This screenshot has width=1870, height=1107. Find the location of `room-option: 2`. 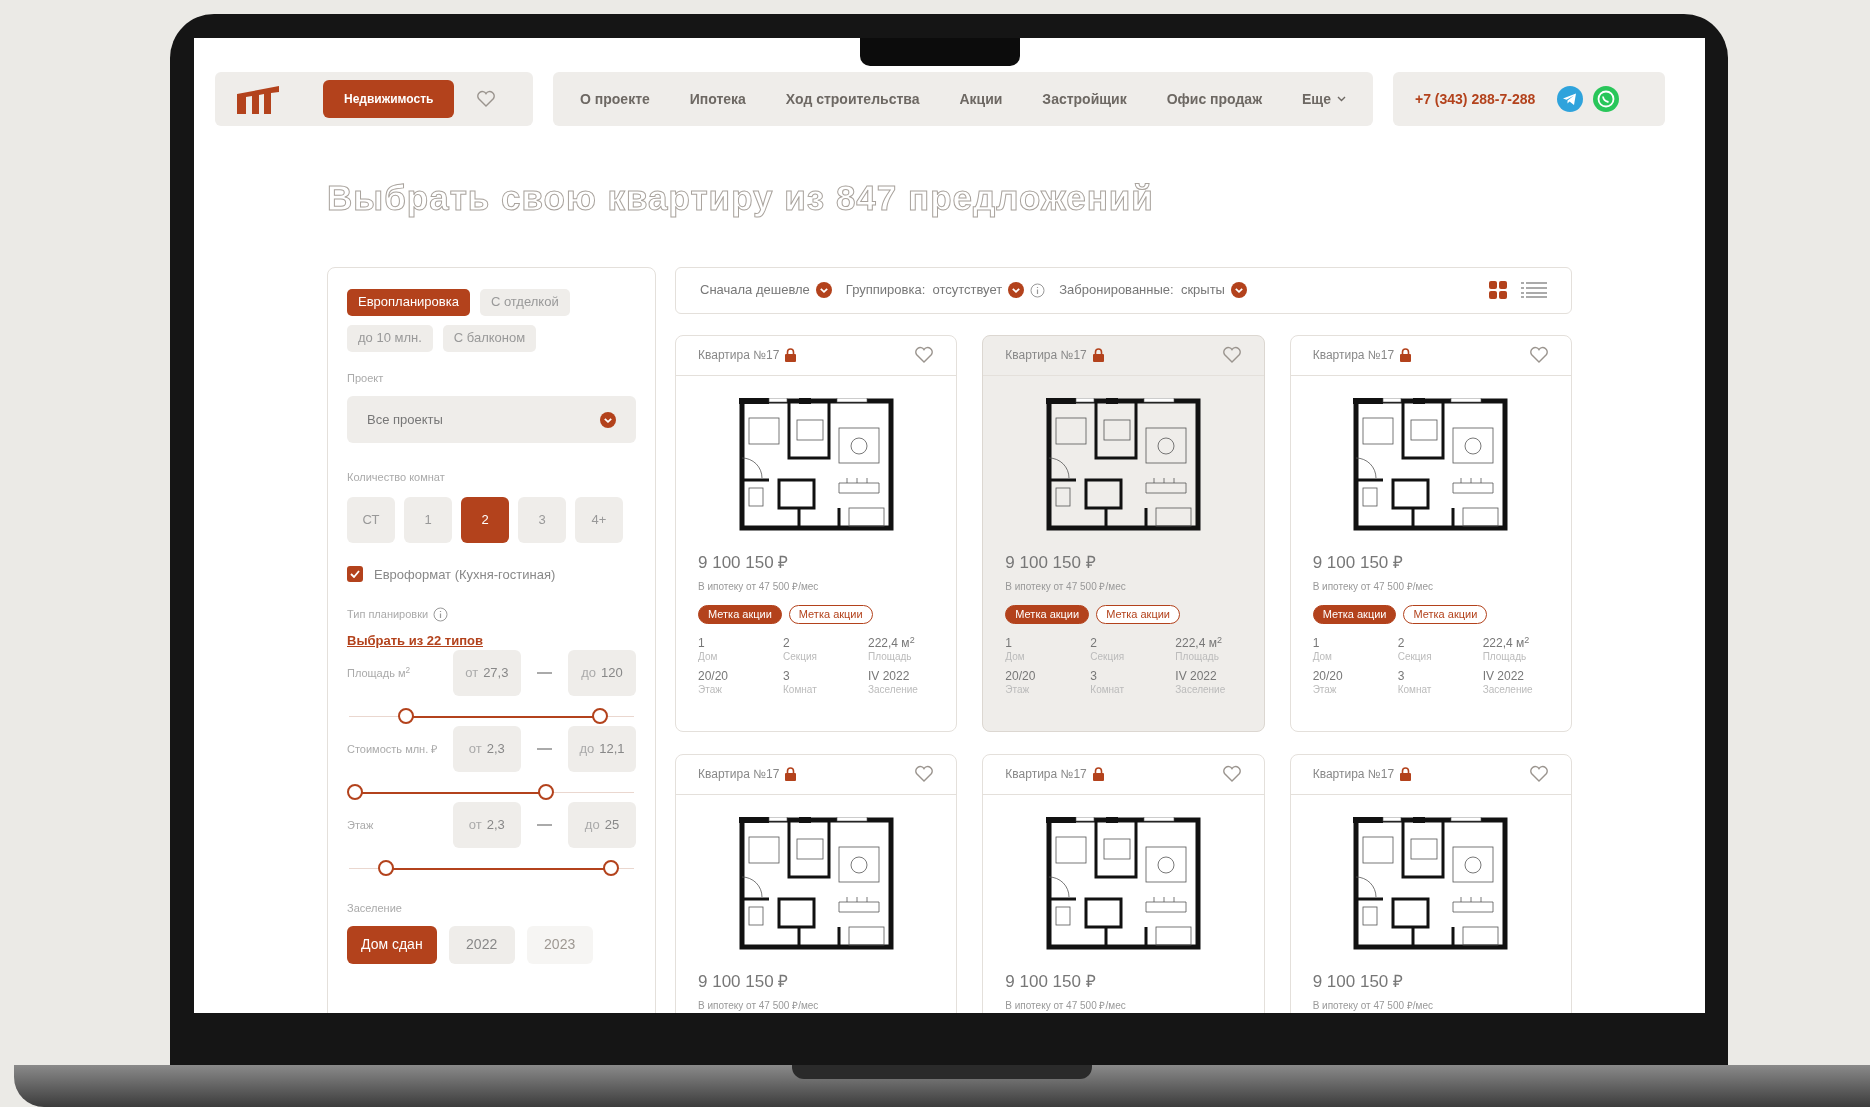

room-option: 2 is located at coordinates (485, 519).